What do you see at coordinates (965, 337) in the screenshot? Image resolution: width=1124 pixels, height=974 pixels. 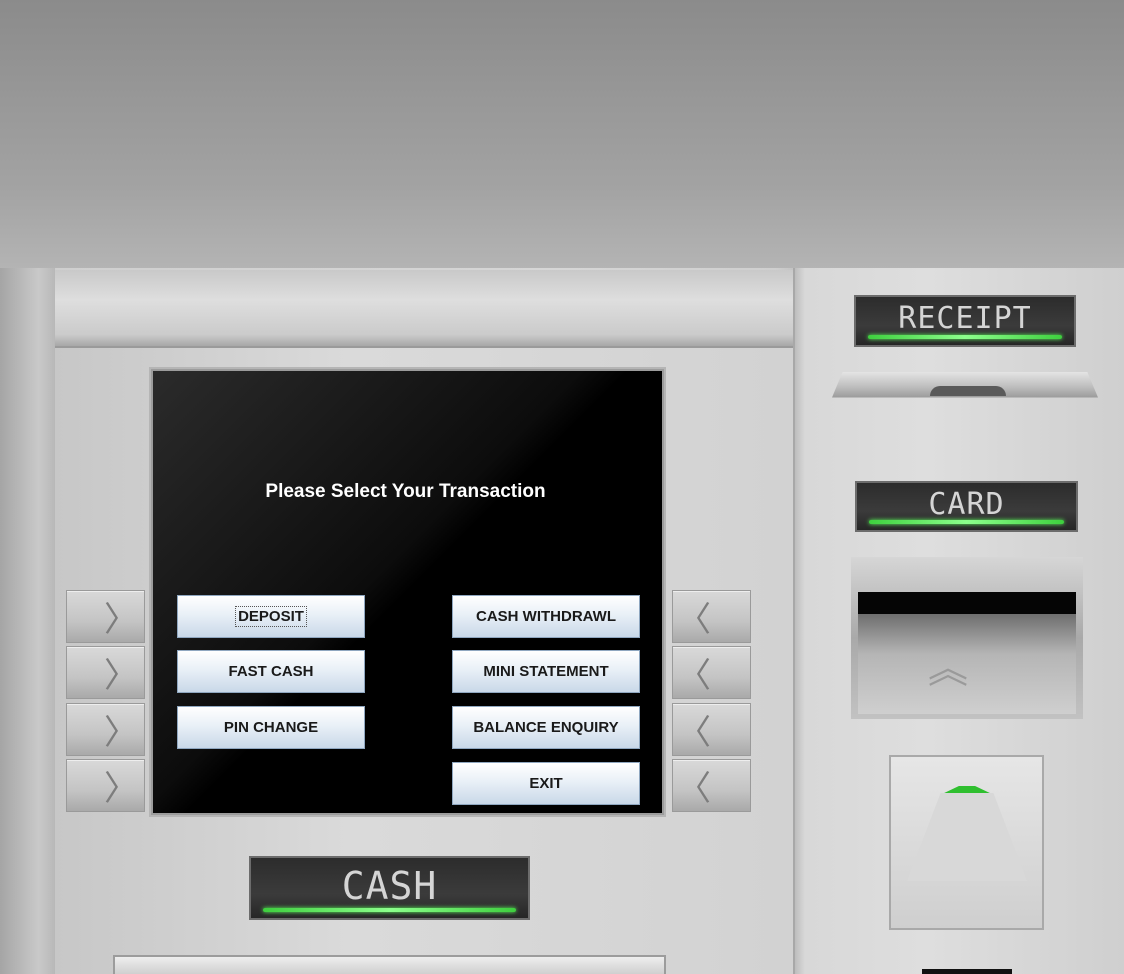 I see `receipt-led-indicator` at bounding box center [965, 337].